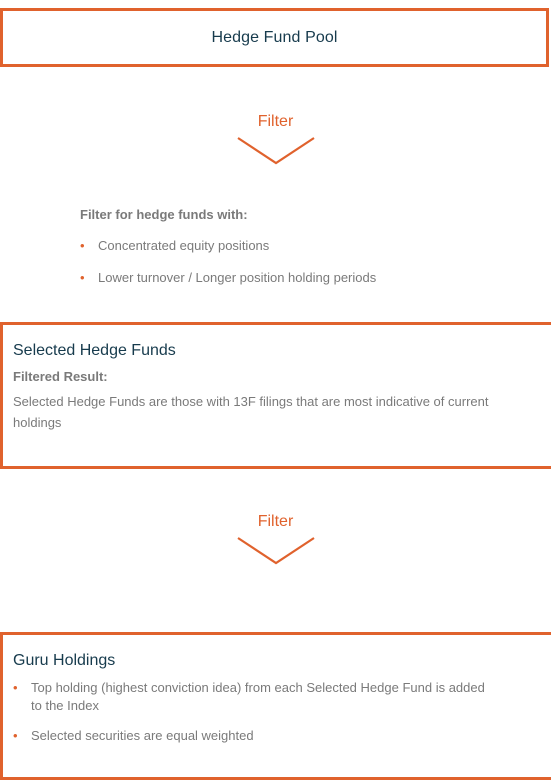 The image size is (551, 783). I want to click on hedge-fund-pool-box: Hedge Fund Pool, so click(274, 37).